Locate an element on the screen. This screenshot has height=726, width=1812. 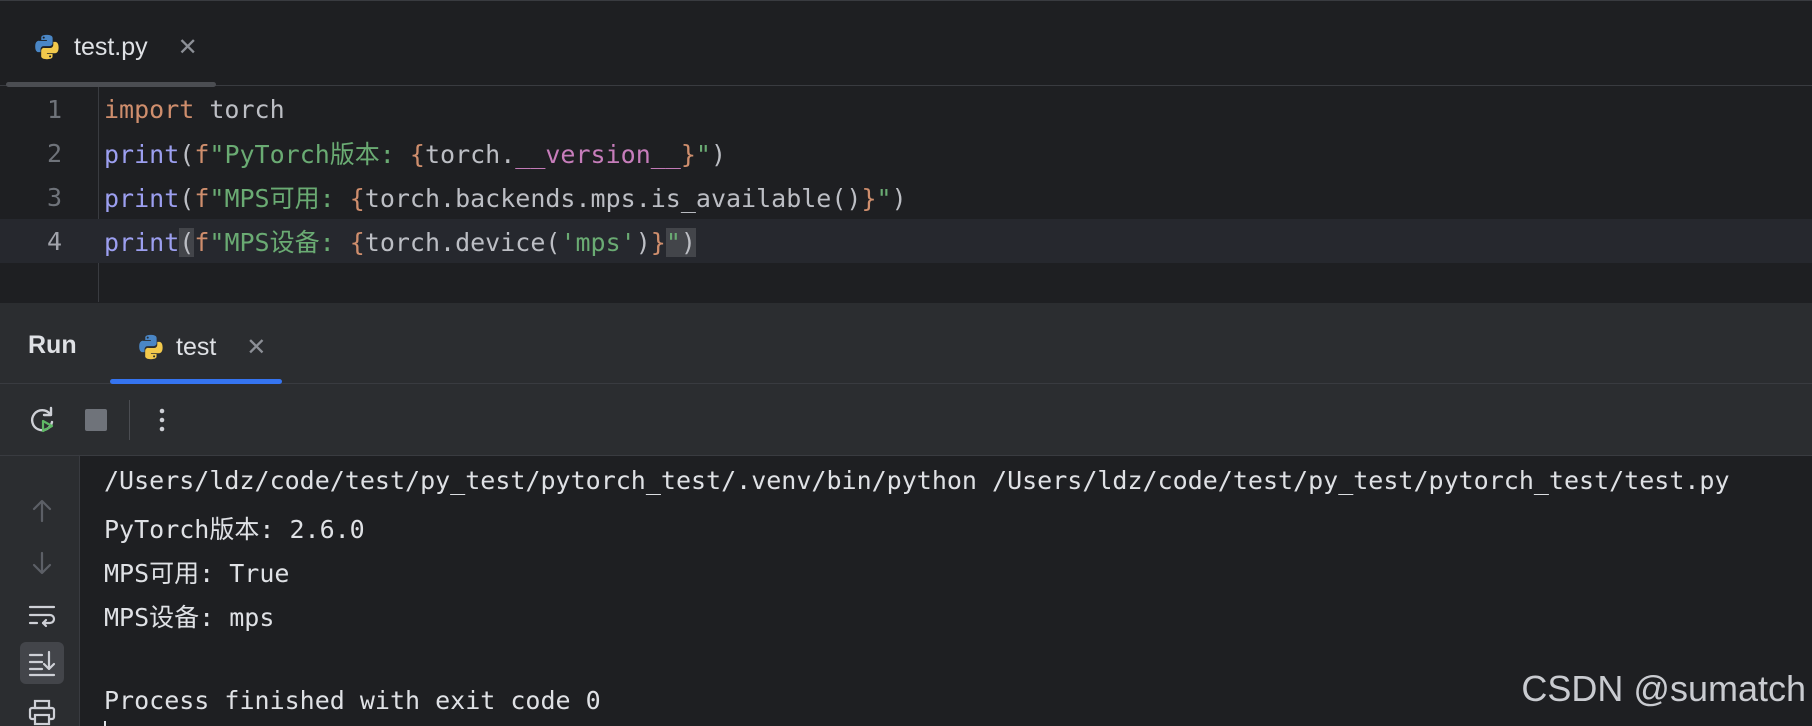
line-number: 2 is located at coordinates (54, 153).